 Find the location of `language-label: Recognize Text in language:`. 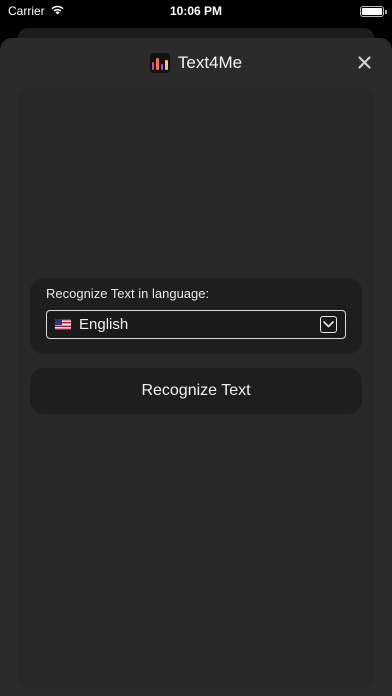

language-label: Recognize Text in language: is located at coordinates (128, 293).